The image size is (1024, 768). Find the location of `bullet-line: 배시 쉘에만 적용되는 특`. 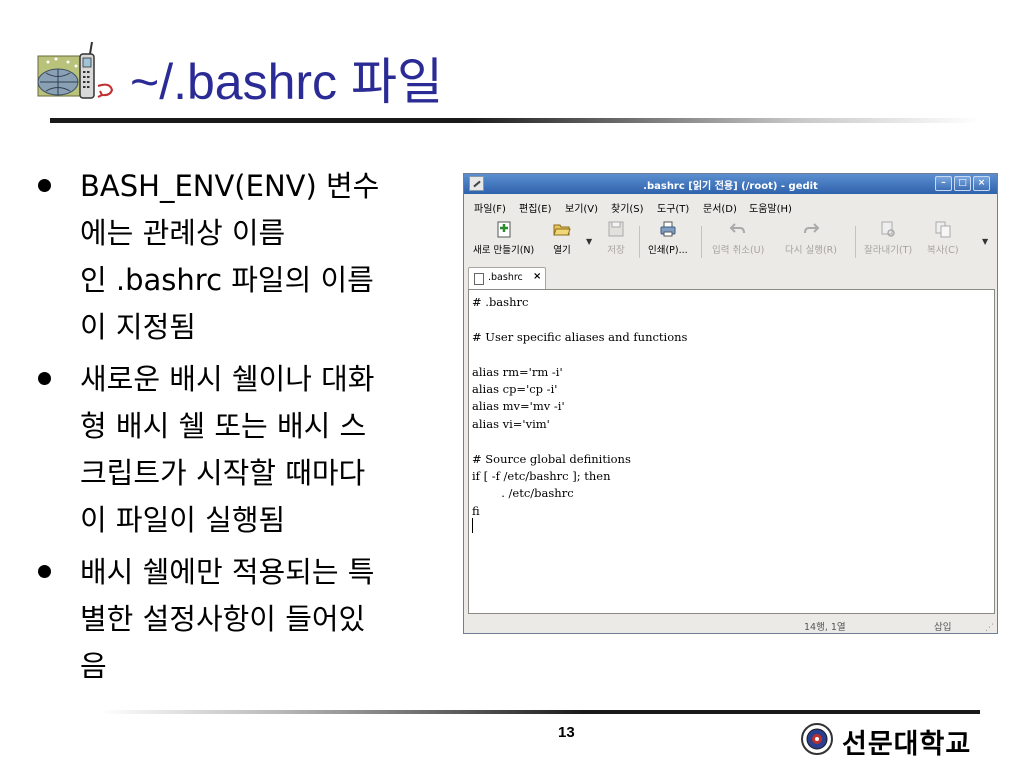

bullet-line: 배시 쉘에만 적용되는 특 is located at coordinates (227, 572).